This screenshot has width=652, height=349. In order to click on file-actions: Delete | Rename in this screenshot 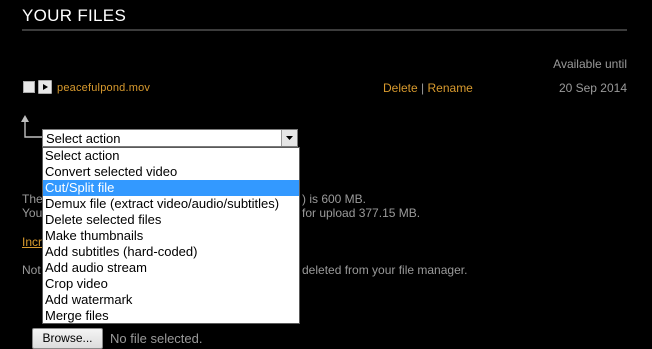, I will do `click(428, 88)`.